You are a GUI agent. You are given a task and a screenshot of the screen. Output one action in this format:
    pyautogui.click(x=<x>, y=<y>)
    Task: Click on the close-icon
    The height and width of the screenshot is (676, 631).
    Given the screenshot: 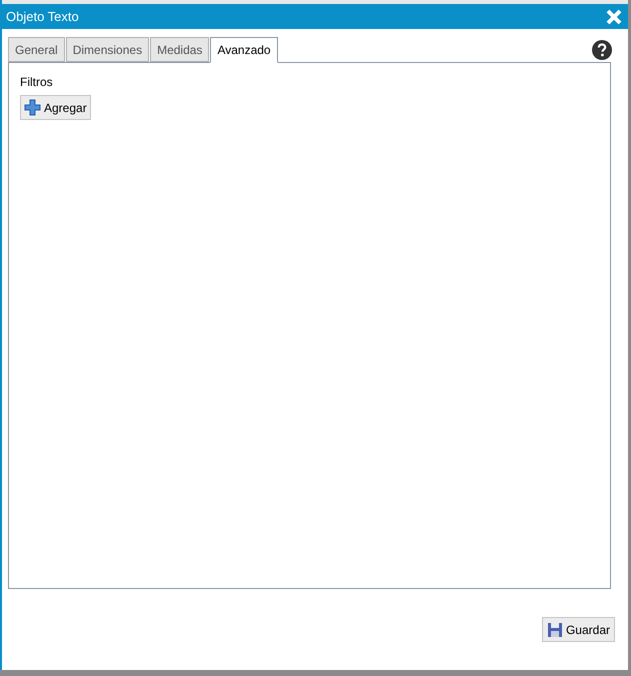 What is the action you would take?
    pyautogui.click(x=614, y=16)
    